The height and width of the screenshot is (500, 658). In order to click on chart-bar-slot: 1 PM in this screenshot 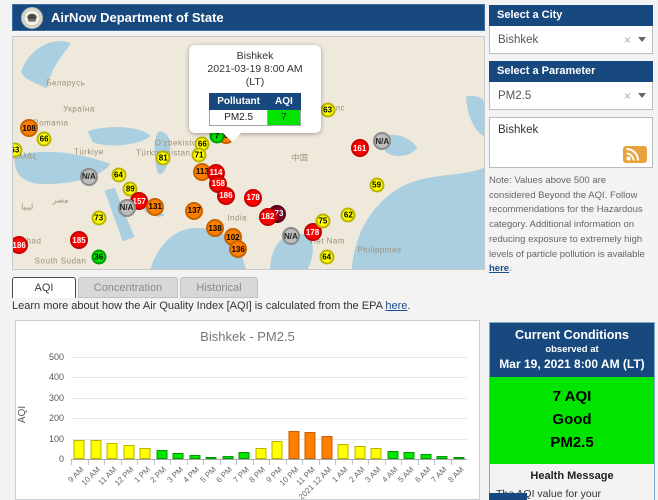, I will do `click(143, 421)`.